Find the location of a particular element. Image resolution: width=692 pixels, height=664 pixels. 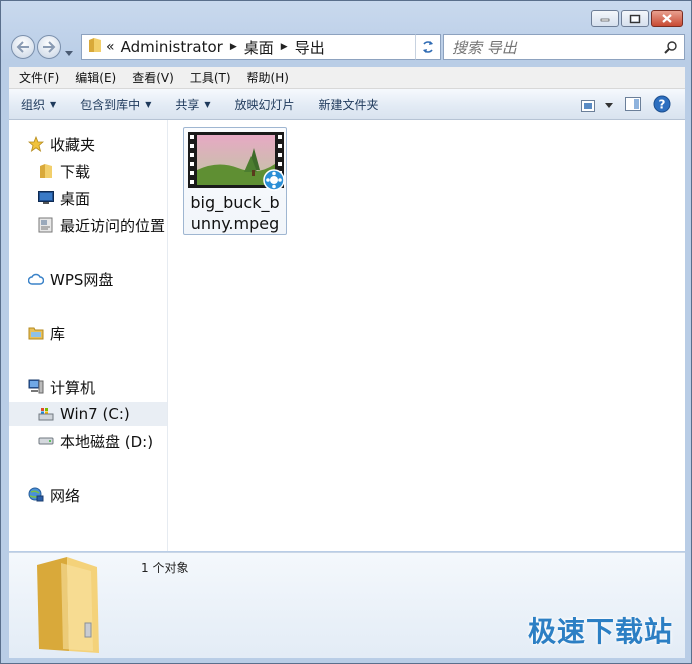

file-name: big_buck_b unny.mpeg is located at coordinates (235, 213).